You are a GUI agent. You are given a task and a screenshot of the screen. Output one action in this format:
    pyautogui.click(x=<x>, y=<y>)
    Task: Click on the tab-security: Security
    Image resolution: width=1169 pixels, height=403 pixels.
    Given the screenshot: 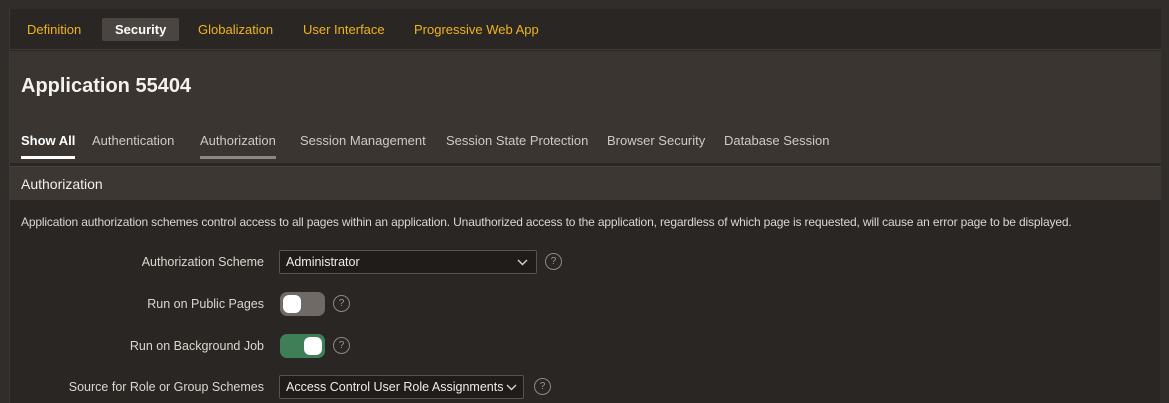 What is the action you would take?
    pyautogui.click(x=141, y=29)
    